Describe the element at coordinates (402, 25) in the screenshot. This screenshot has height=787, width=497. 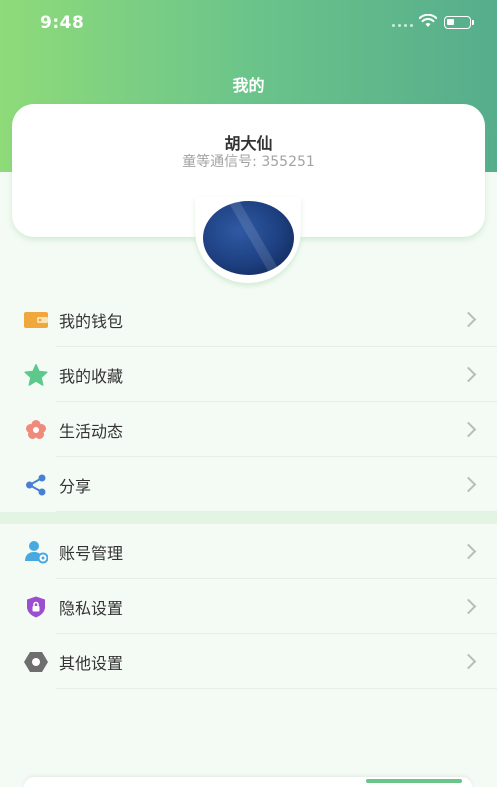
I see `cellular-signal-icon` at that location.